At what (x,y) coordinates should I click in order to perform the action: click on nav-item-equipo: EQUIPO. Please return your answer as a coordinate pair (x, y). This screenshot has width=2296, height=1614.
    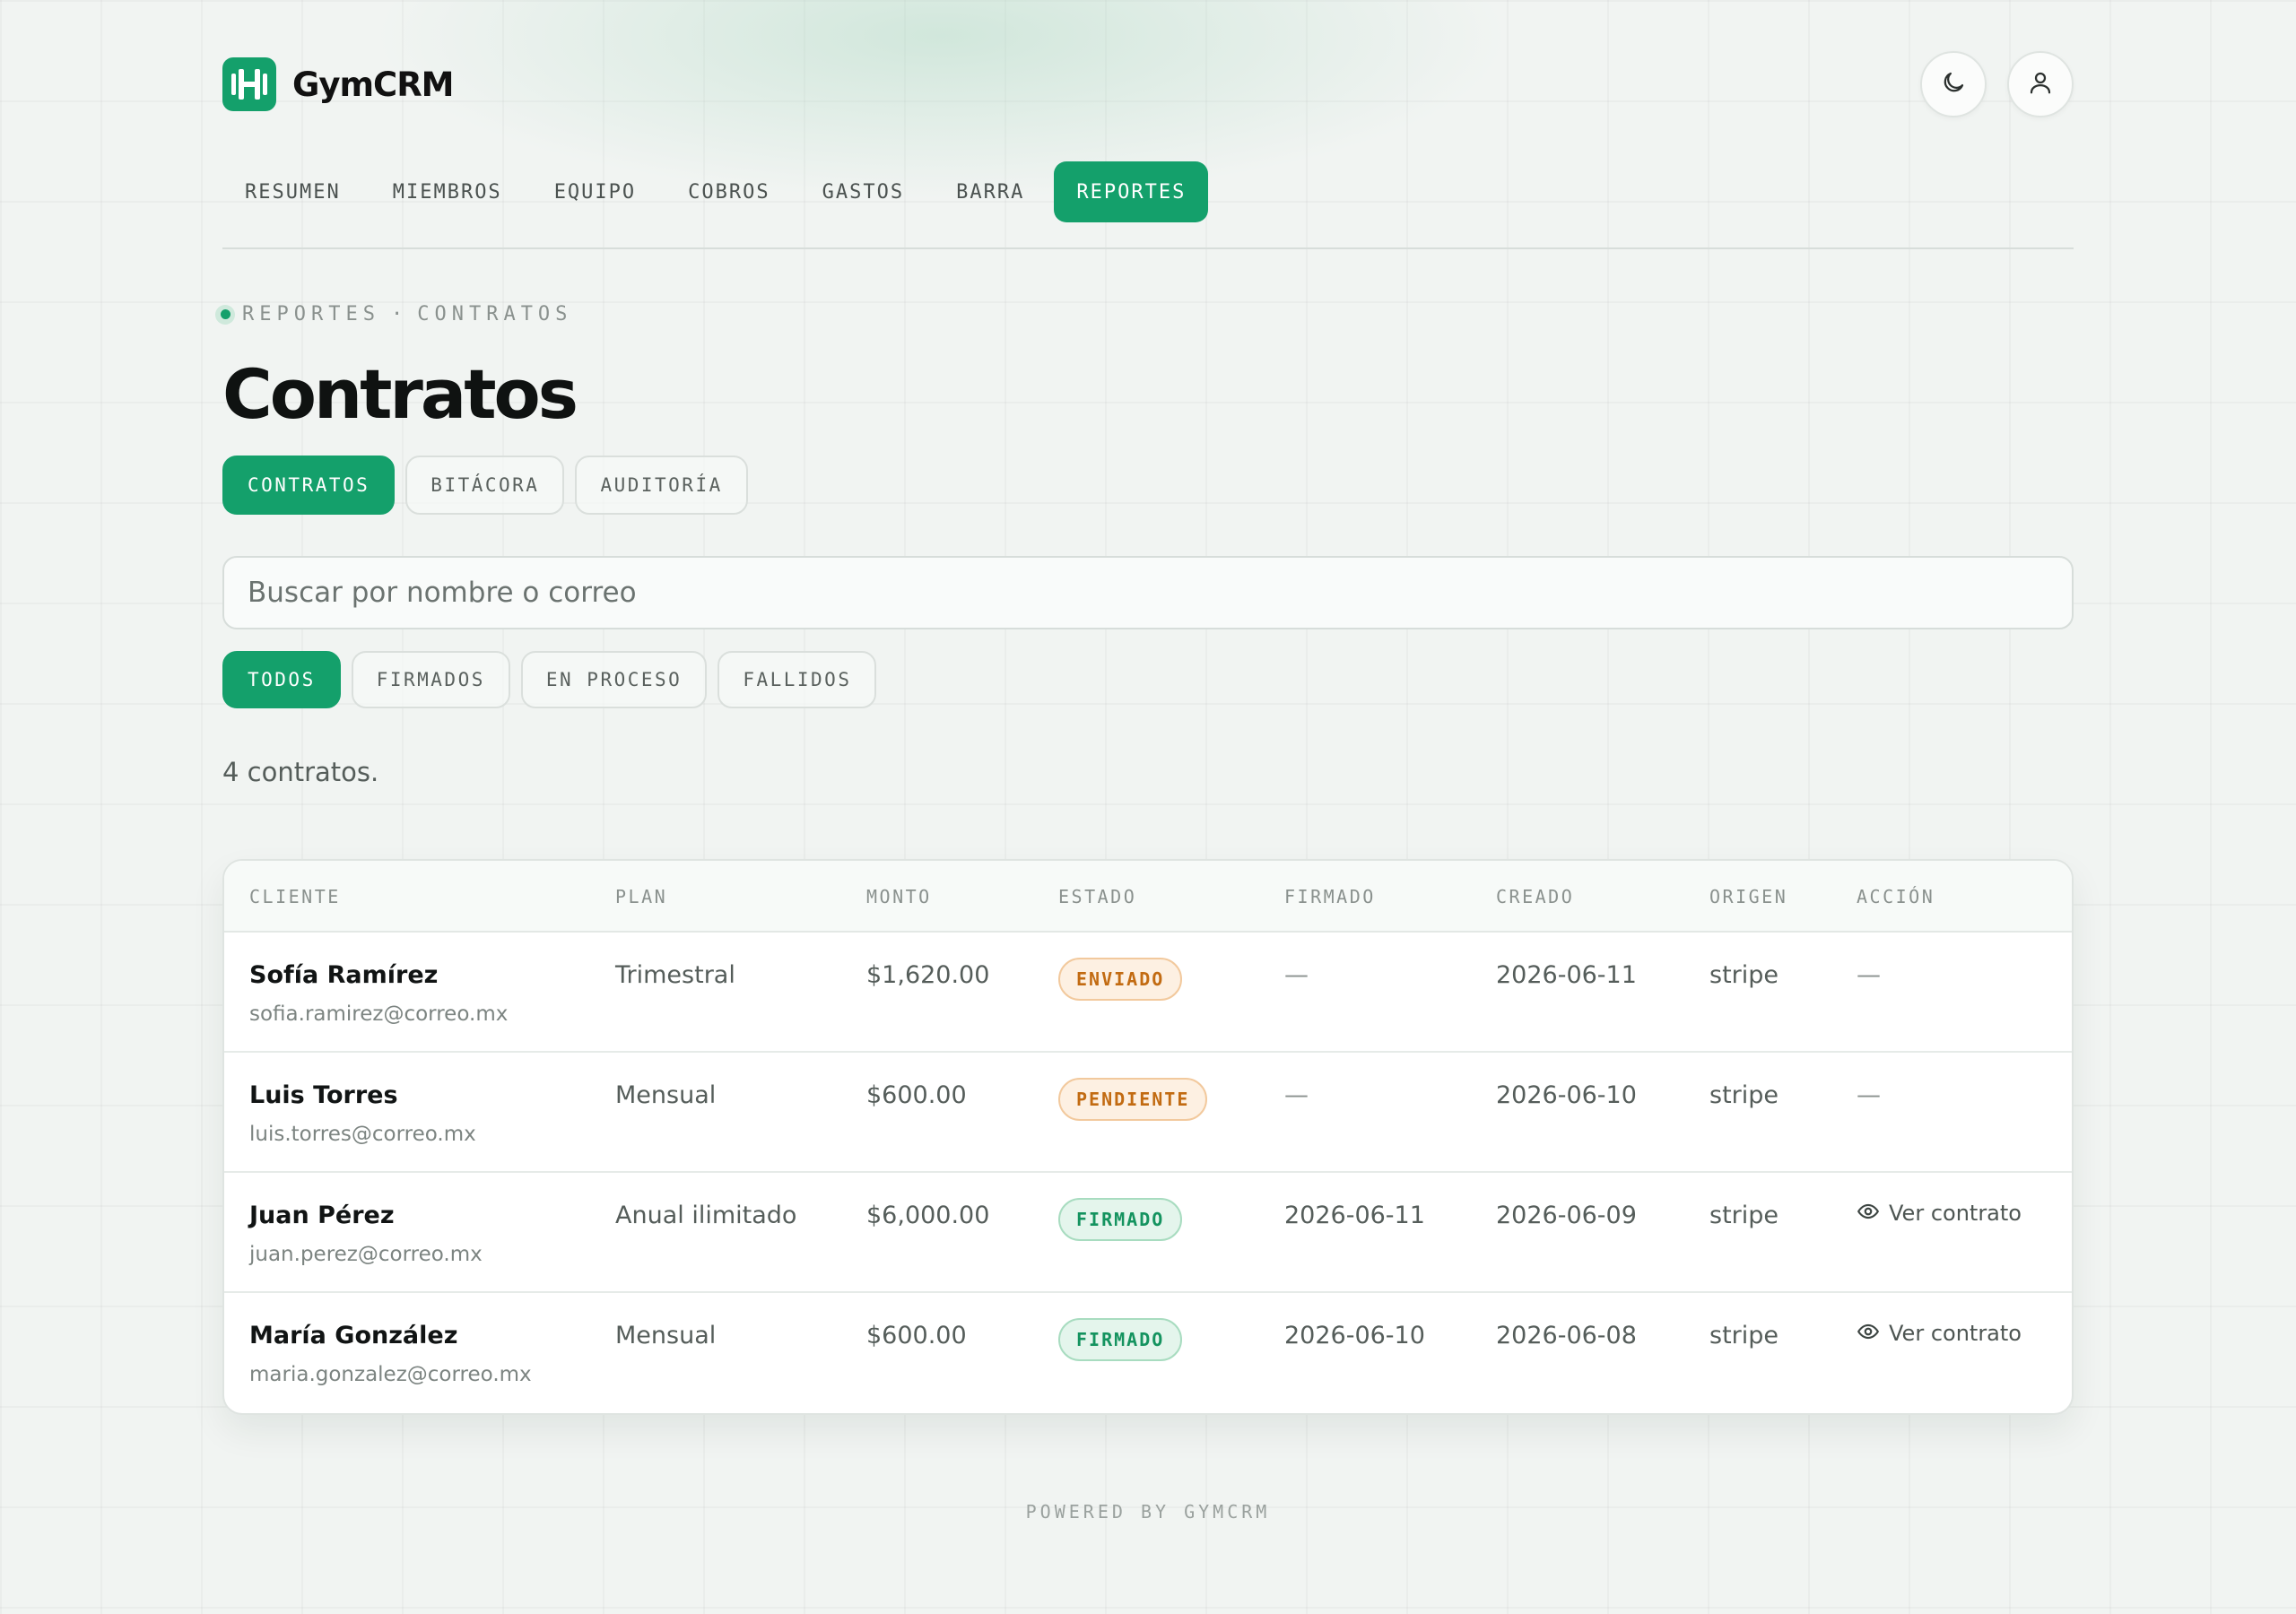
    Looking at the image, I should click on (595, 191).